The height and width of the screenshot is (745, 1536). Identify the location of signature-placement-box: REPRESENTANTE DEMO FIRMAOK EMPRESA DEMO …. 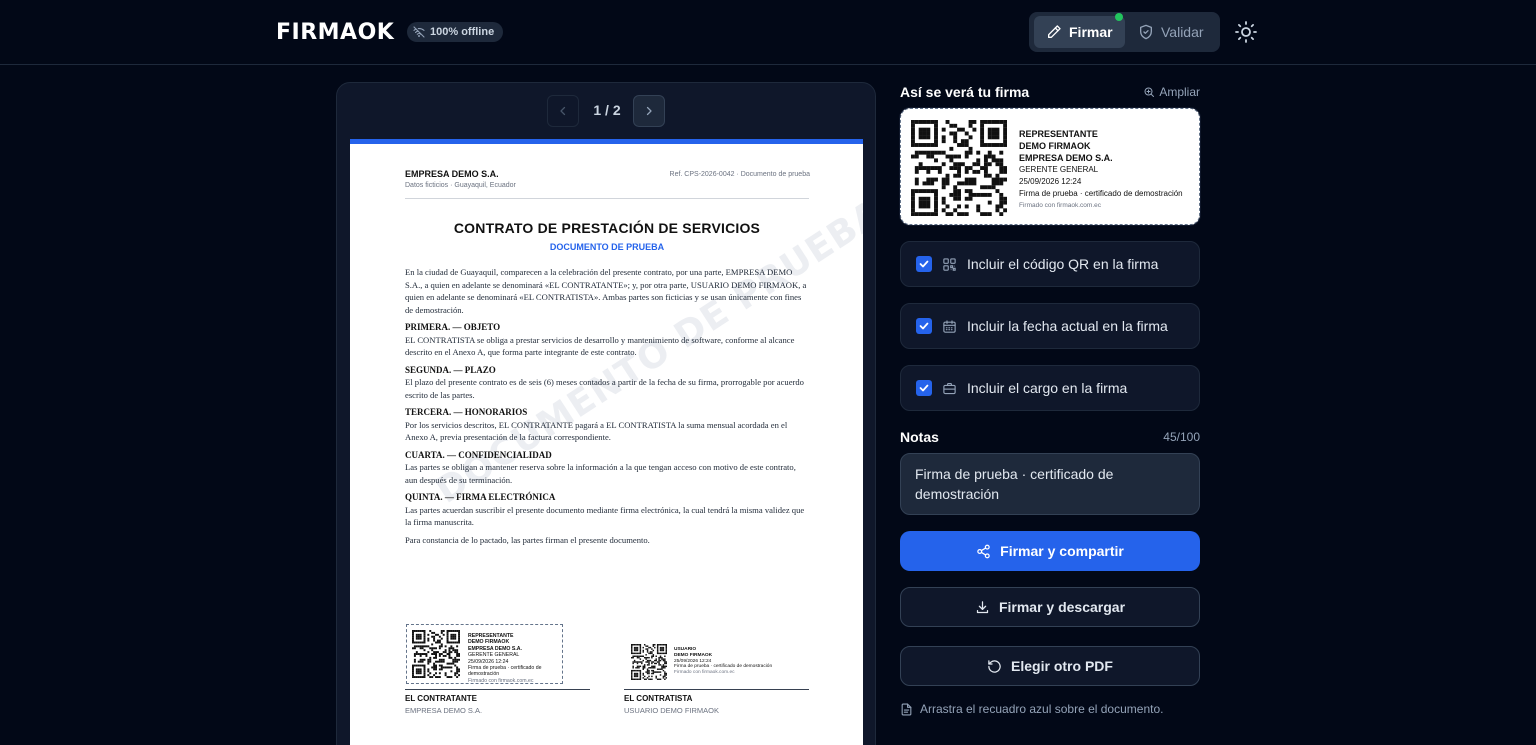
(484, 654).